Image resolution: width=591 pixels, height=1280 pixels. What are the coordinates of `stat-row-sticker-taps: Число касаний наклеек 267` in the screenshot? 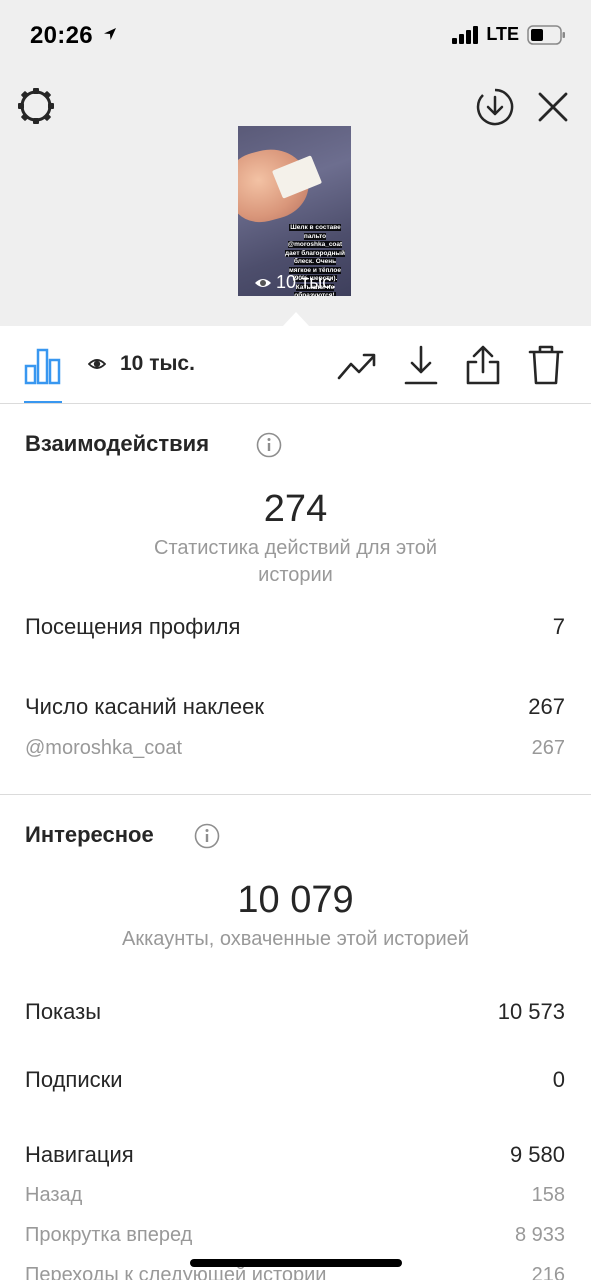 It's located at (295, 707).